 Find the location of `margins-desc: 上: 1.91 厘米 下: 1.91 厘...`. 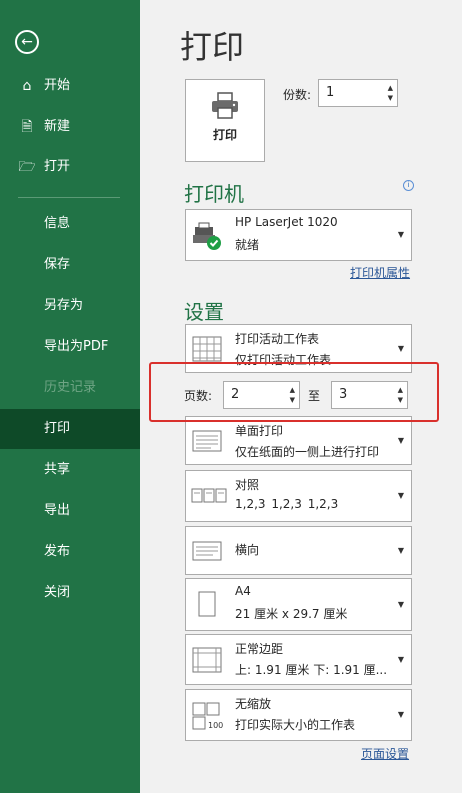

margins-desc: 上: 1.91 厘米 下: 1.91 厘... is located at coordinates (311, 670).